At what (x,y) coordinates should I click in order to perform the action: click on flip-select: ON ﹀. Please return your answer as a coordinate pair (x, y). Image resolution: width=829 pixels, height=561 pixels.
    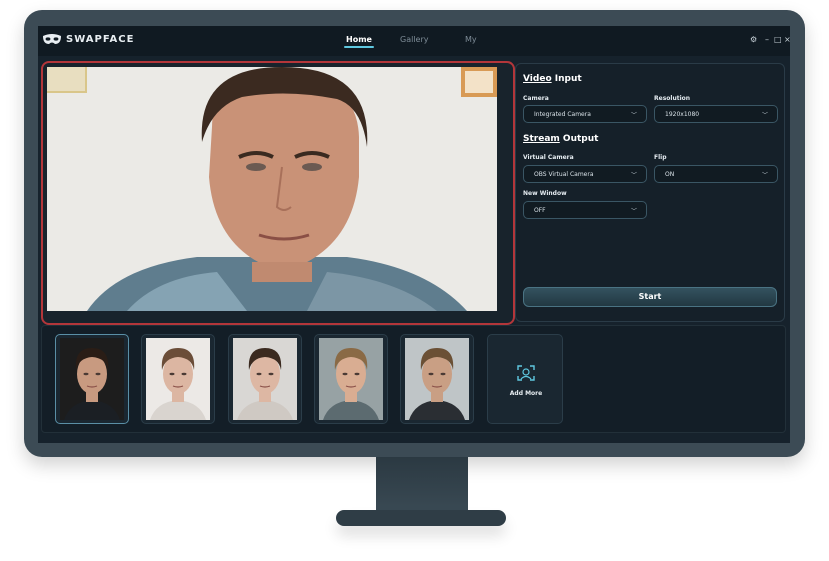
    Looking at the image, I should click on (716, 174).